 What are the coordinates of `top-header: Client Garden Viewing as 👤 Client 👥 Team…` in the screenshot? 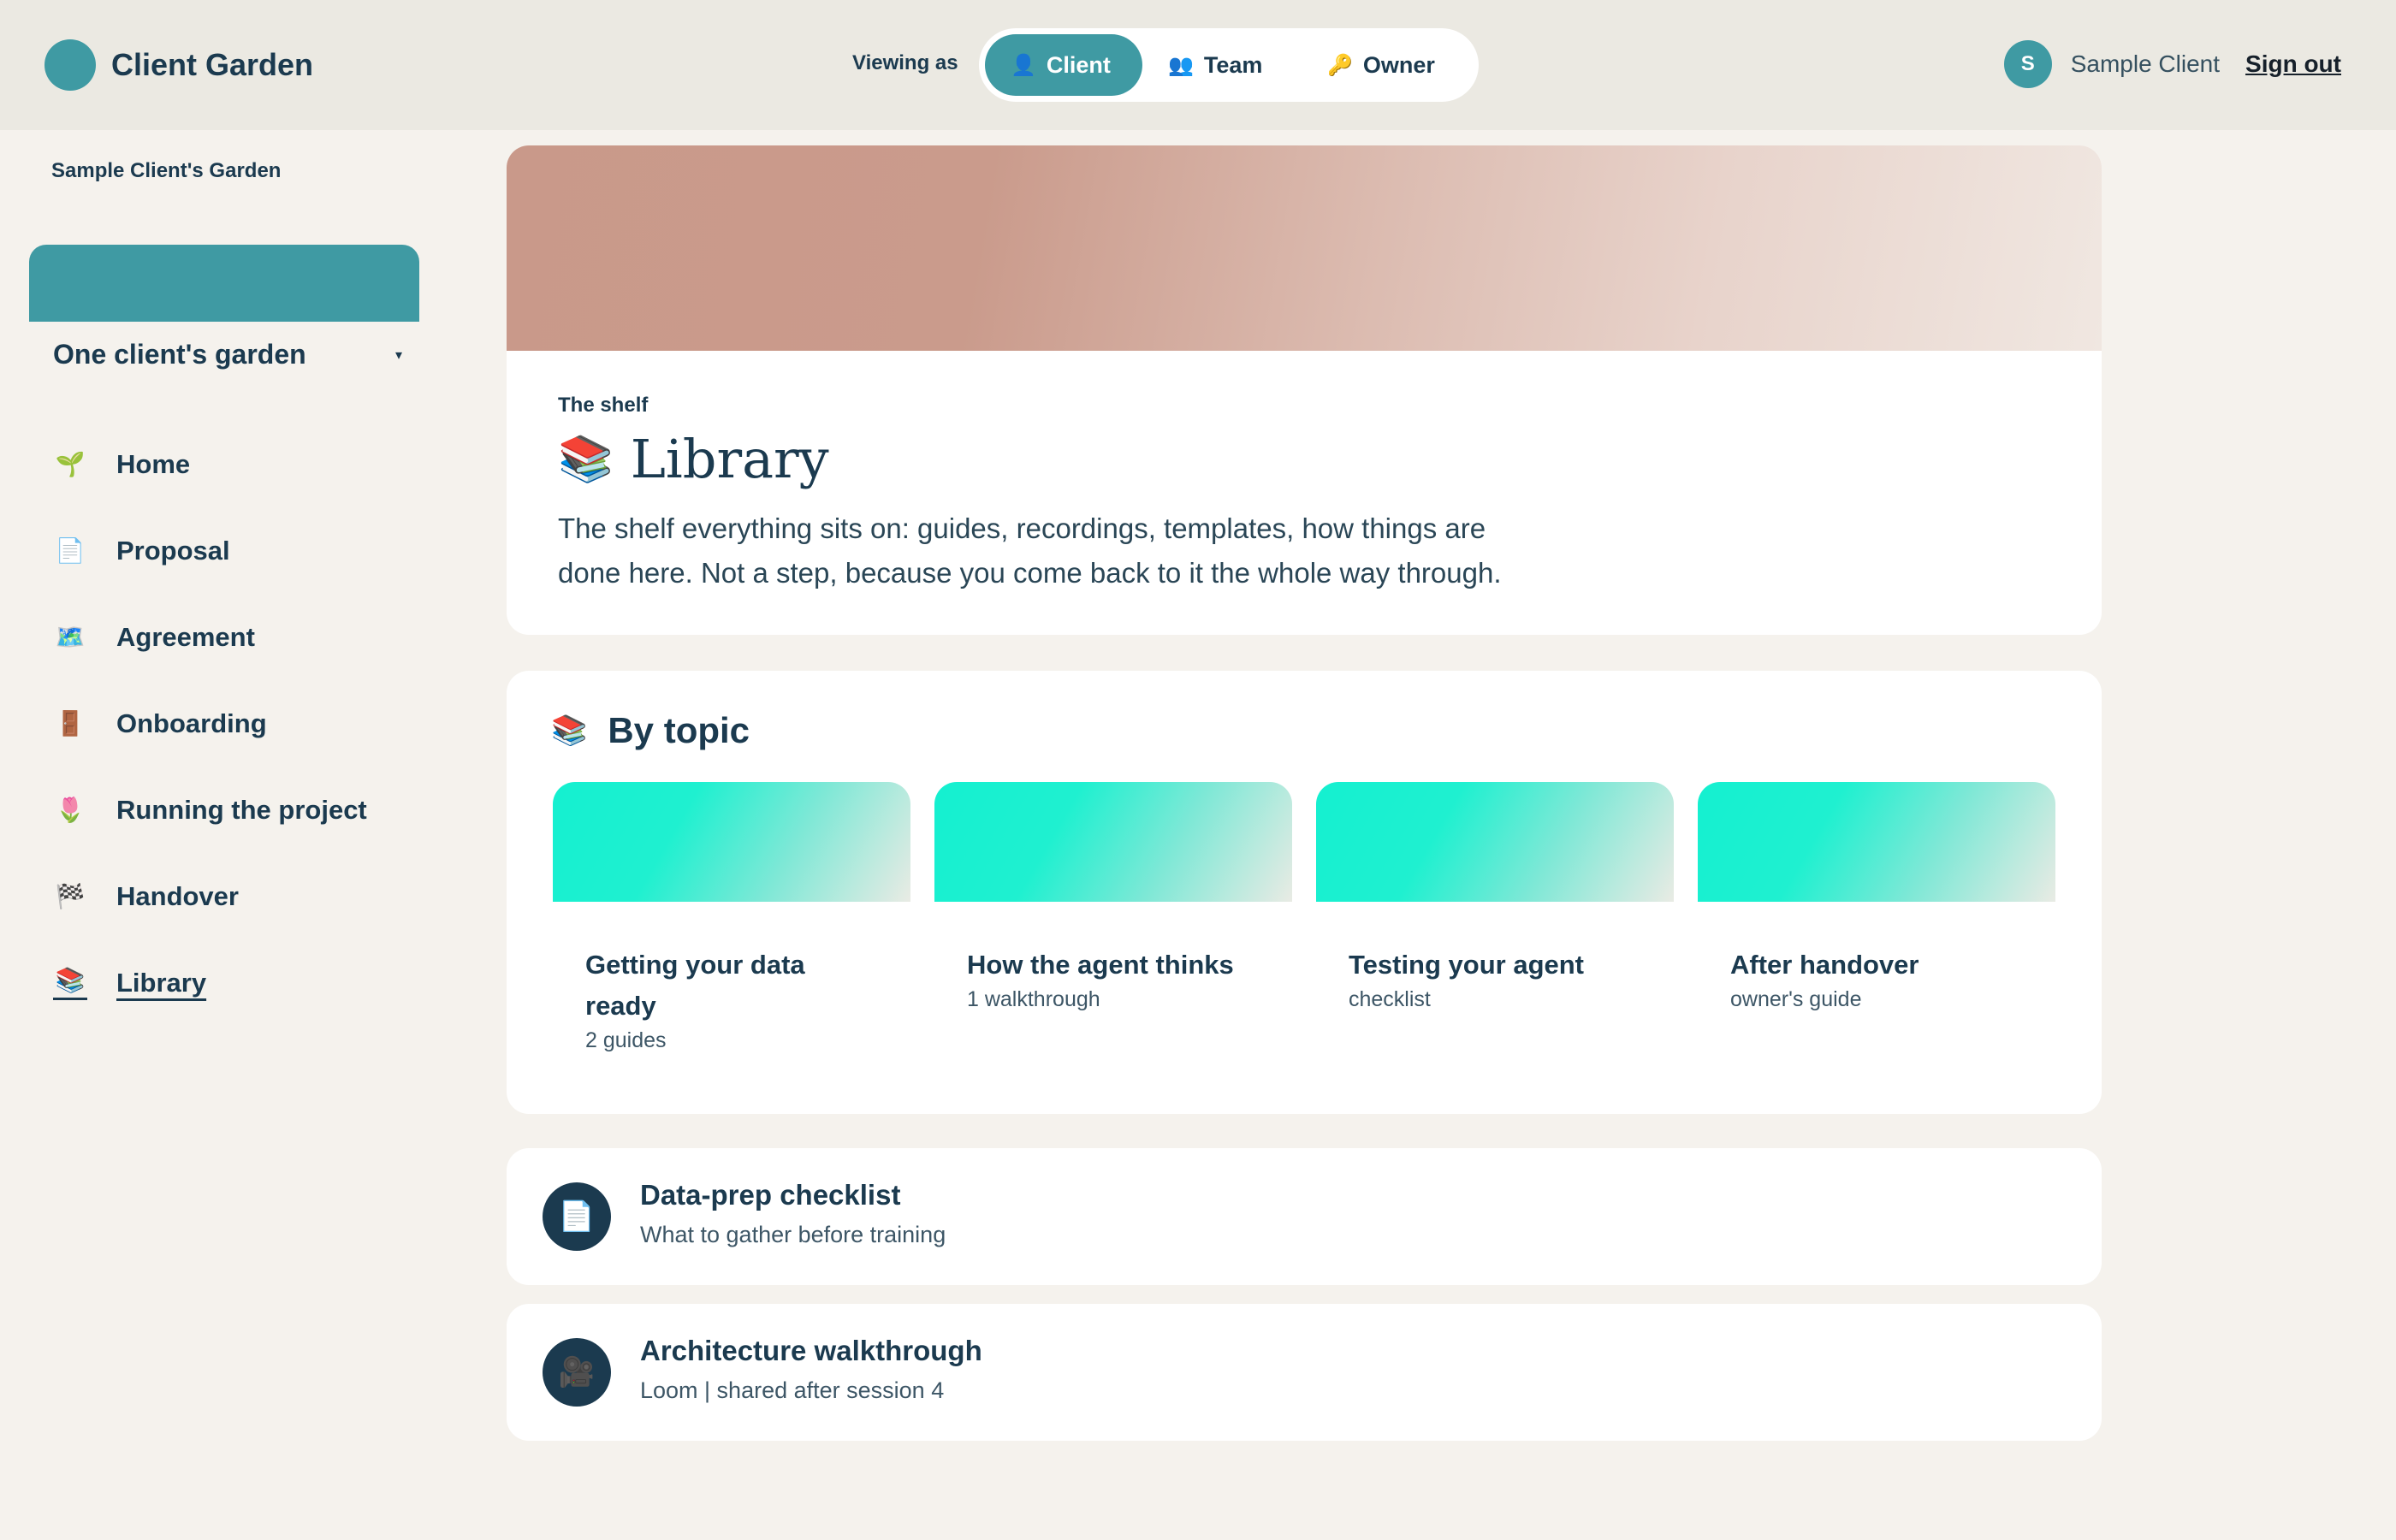 It's located at (1198, 65).